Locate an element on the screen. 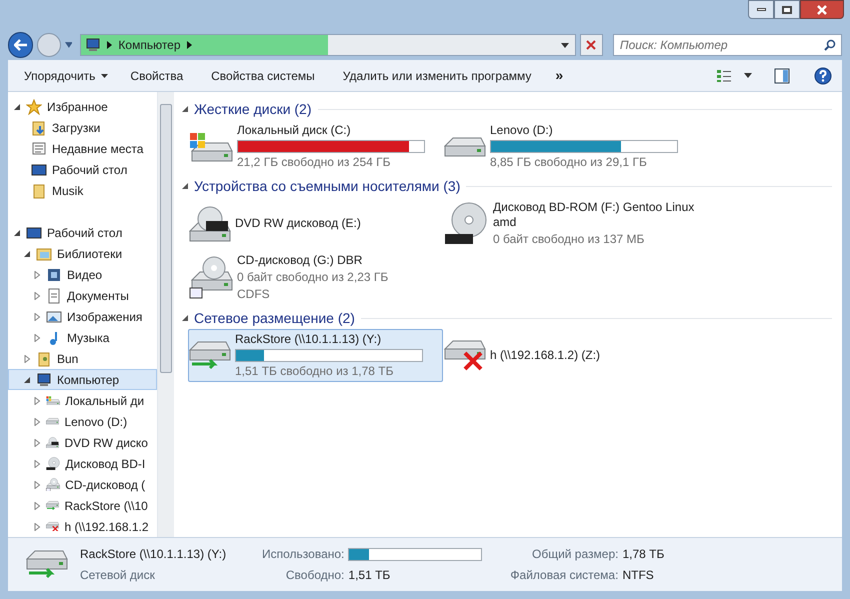  drive-name: DVD RW дисковод (E:) is located at coordinates (298, 223).